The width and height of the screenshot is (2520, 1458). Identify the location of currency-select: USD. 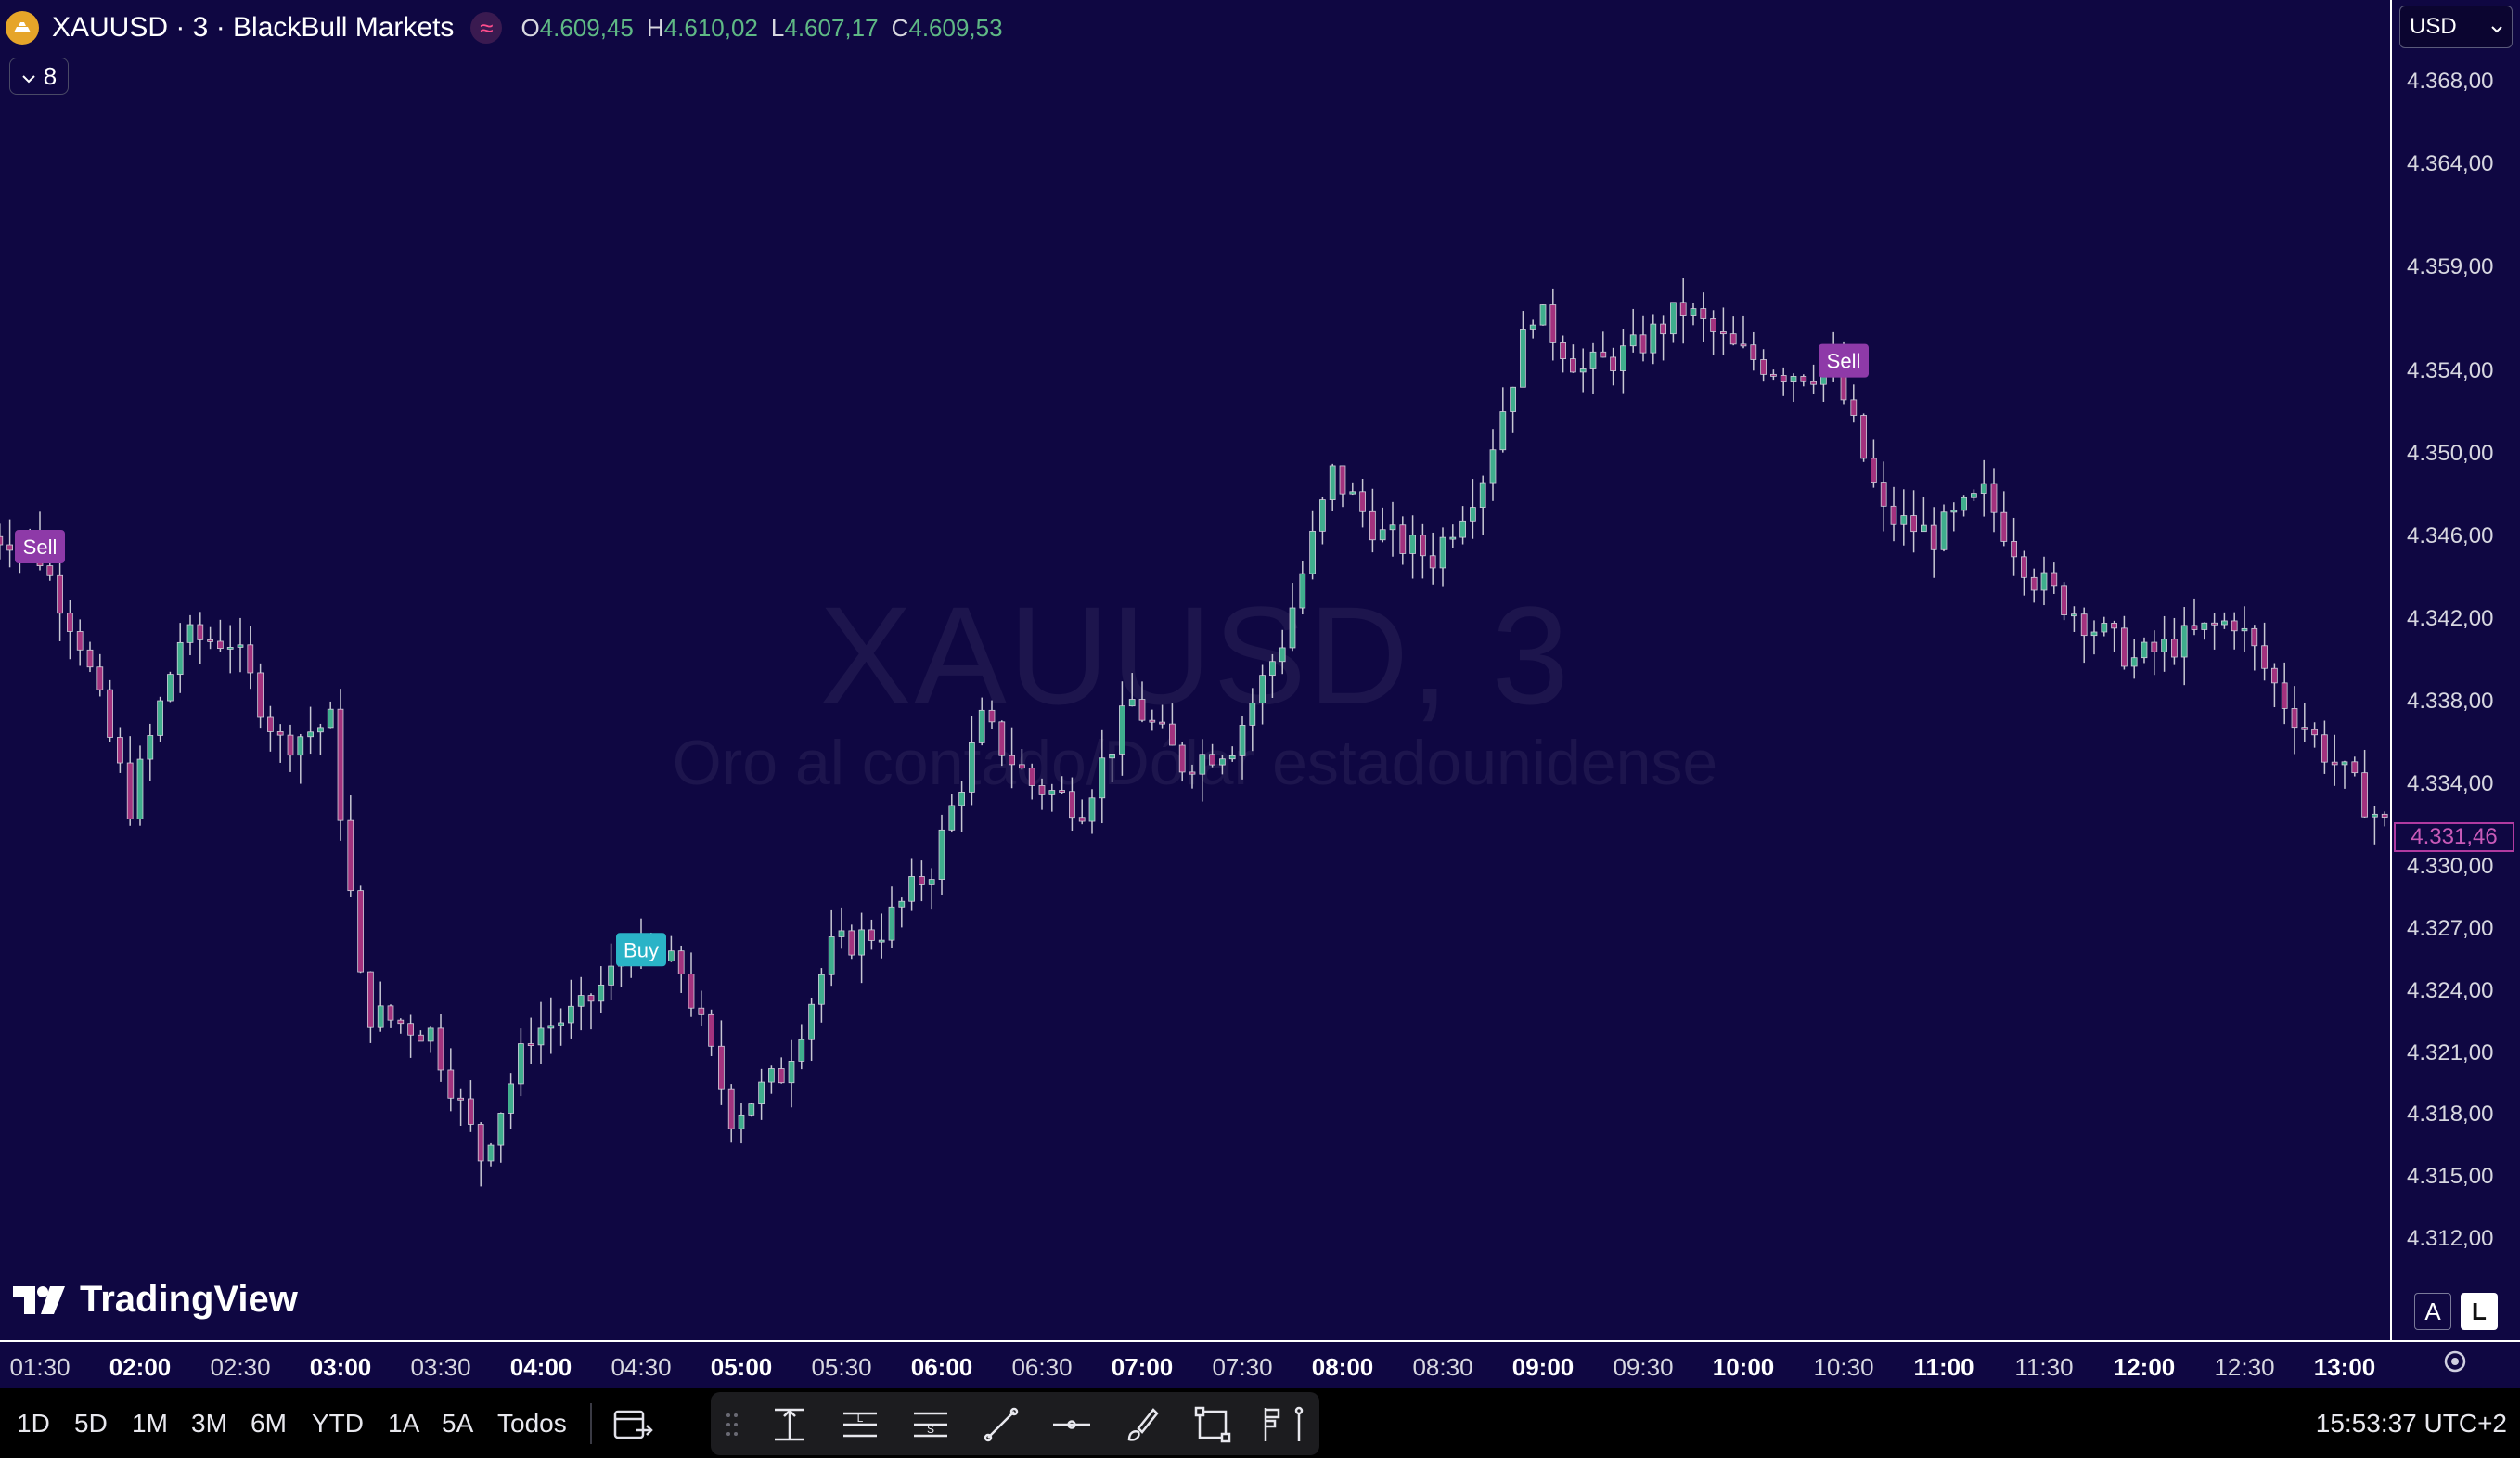
(2456, 27).